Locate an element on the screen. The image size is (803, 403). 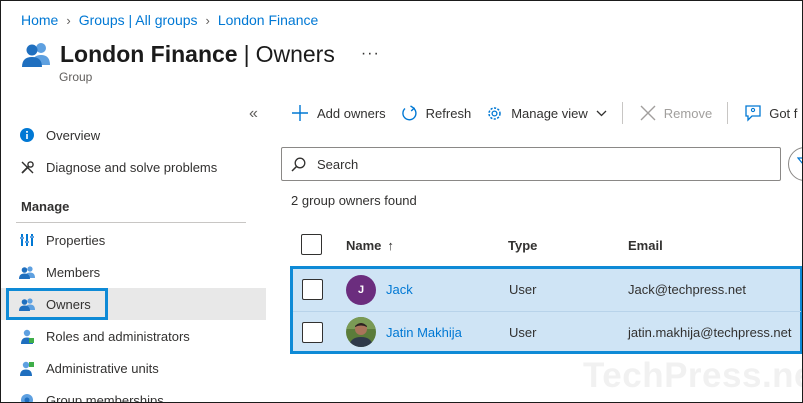
feedback-button: Got f is located at coordinates (771, 113).